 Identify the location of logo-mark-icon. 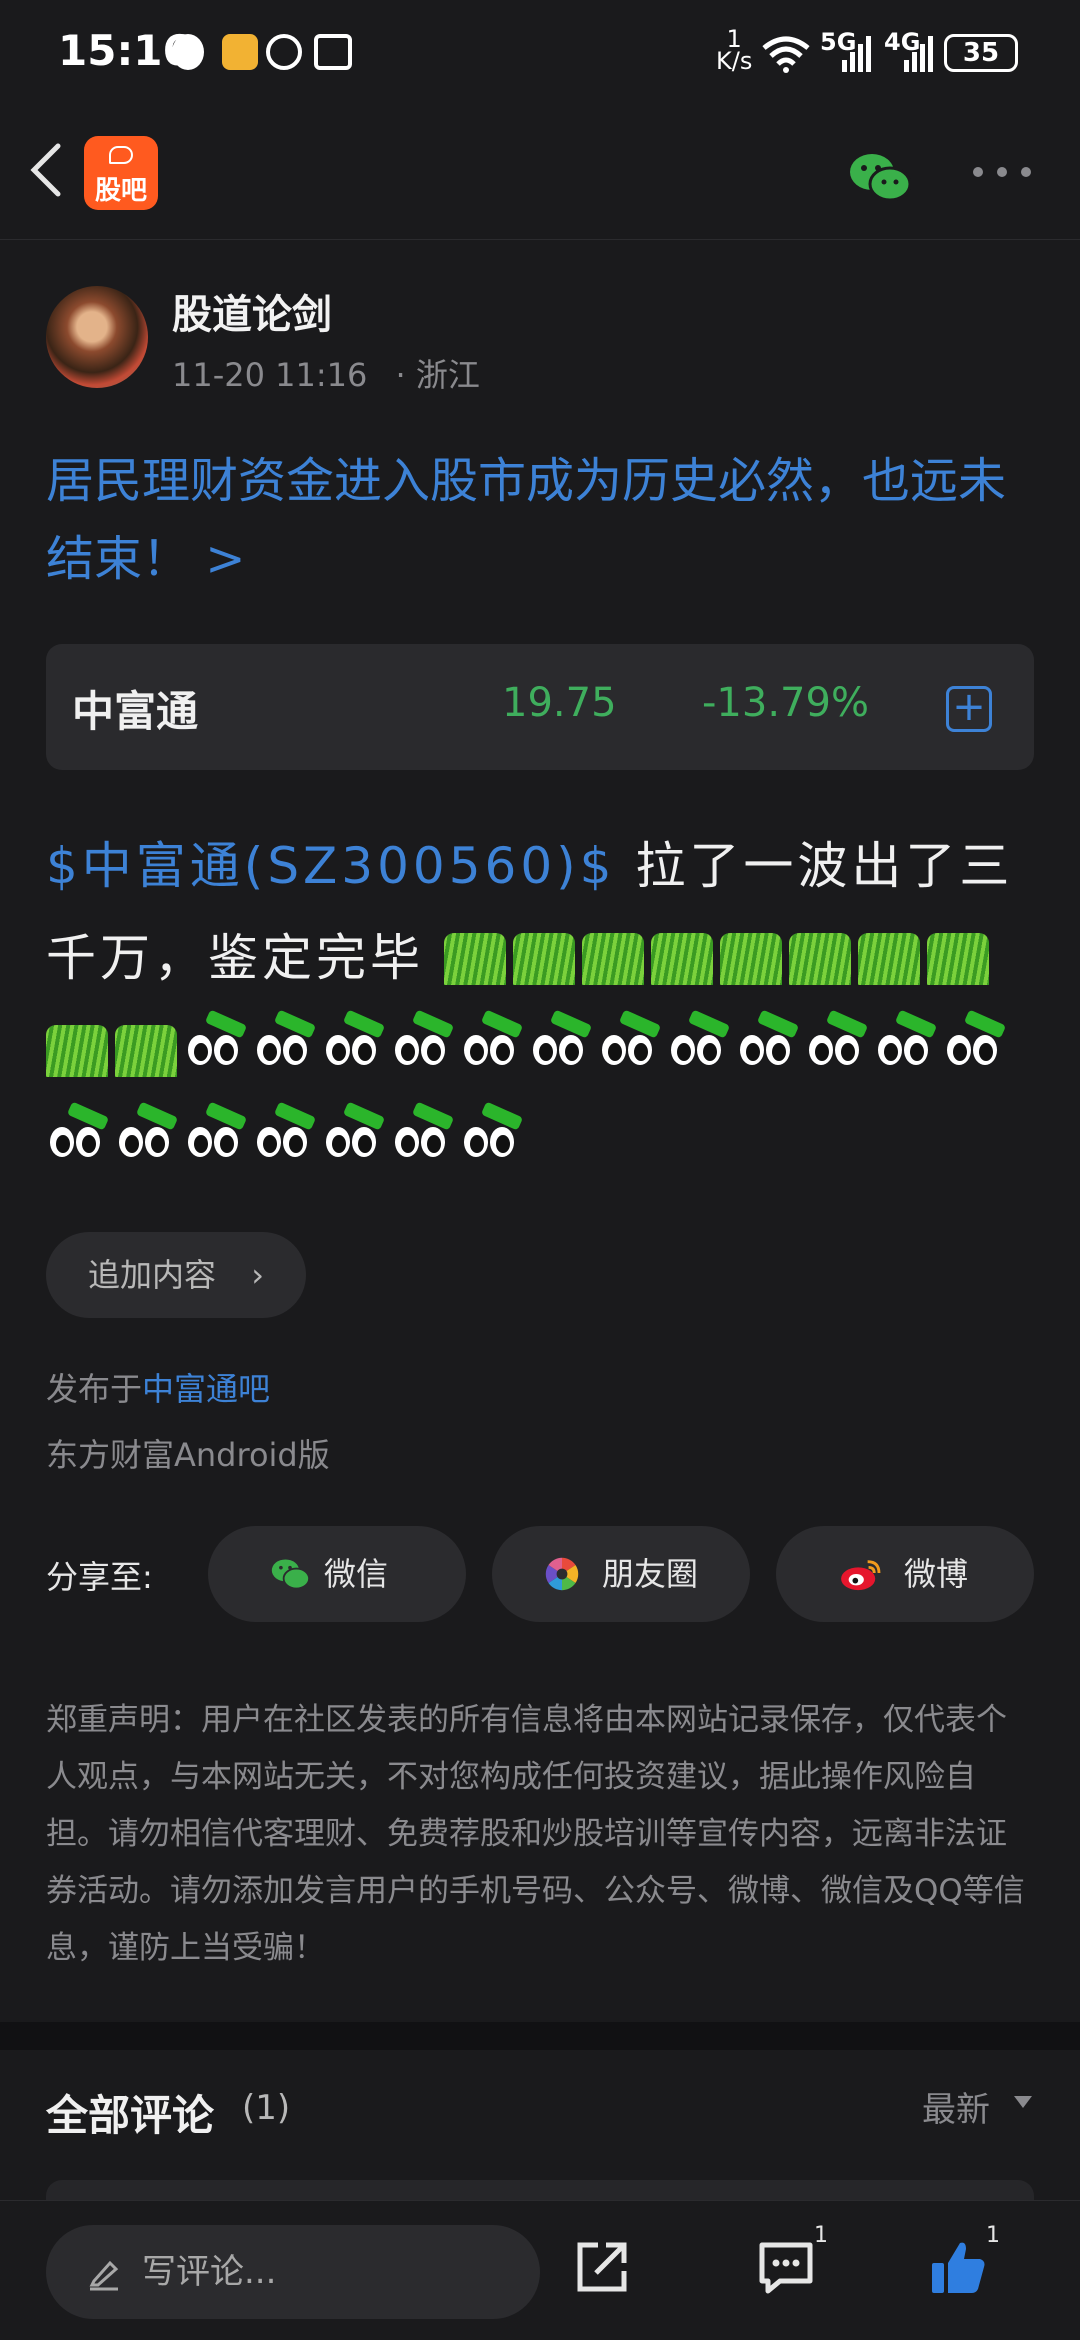
(121, 155).